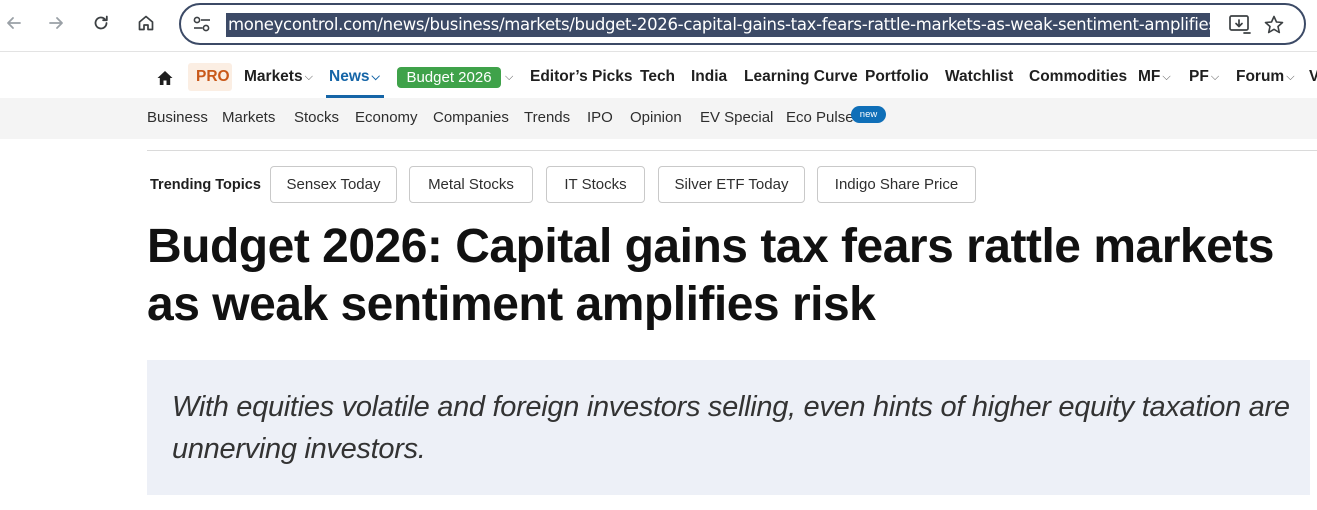 The image size is (1317, 510). What do you see at coordinates (732, 150) in the screenshot?
I see `divider` at bounding box center [732, 150].